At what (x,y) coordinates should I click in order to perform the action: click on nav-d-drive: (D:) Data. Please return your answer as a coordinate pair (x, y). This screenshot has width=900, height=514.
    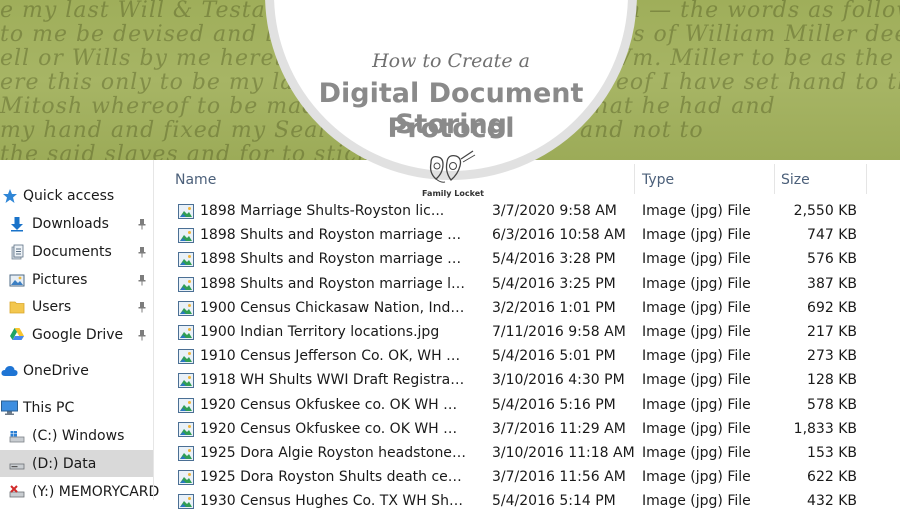
    Looking at the image, I should click on (76, 463).